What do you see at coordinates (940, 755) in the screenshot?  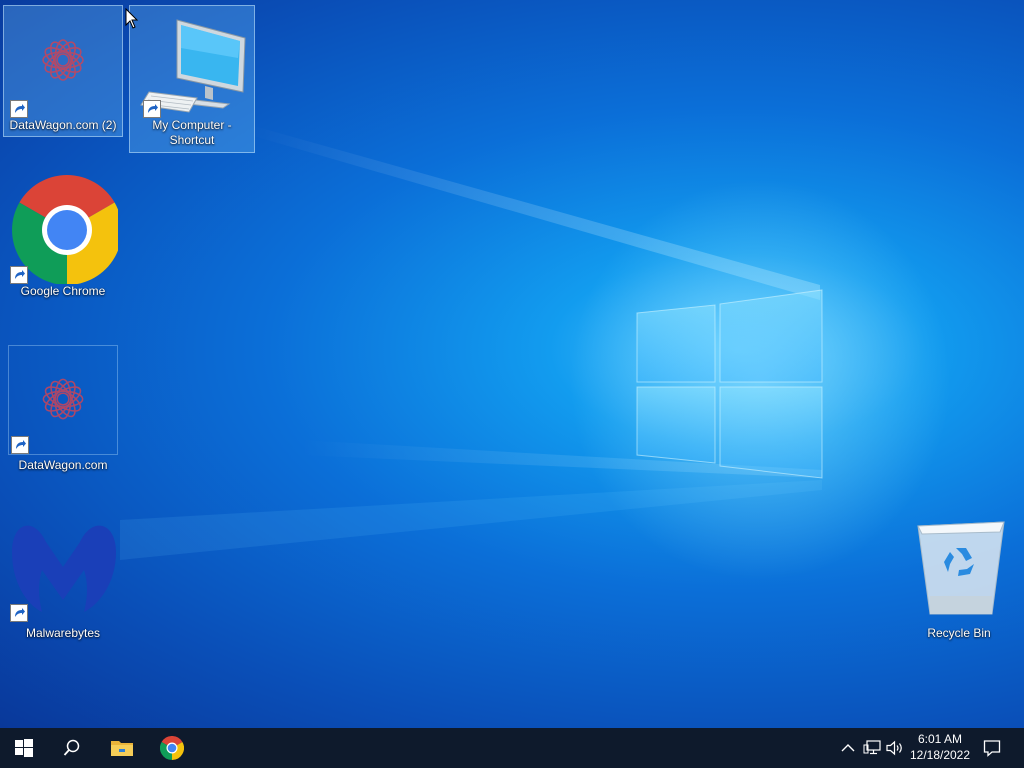 I see `clock-date: 12/18/2022` at bounding box center [940, 755].